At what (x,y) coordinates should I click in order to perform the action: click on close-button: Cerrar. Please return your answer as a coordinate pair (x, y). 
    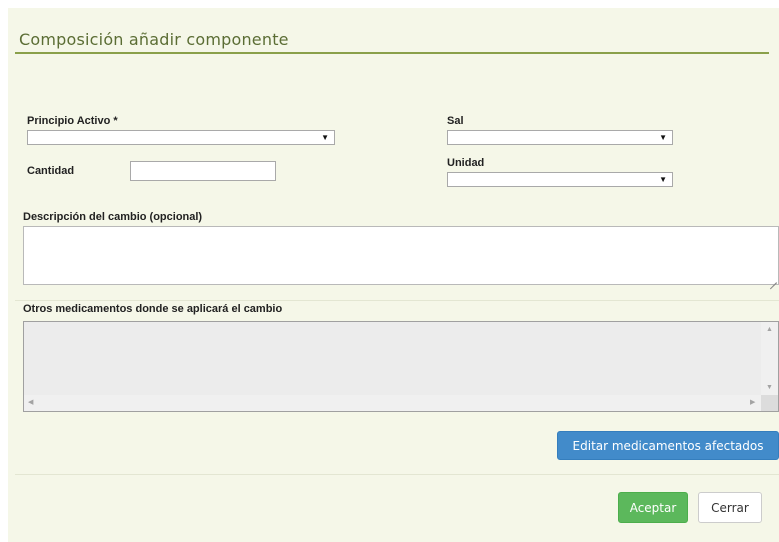
    Looking at the image, I should click on (730, 507).